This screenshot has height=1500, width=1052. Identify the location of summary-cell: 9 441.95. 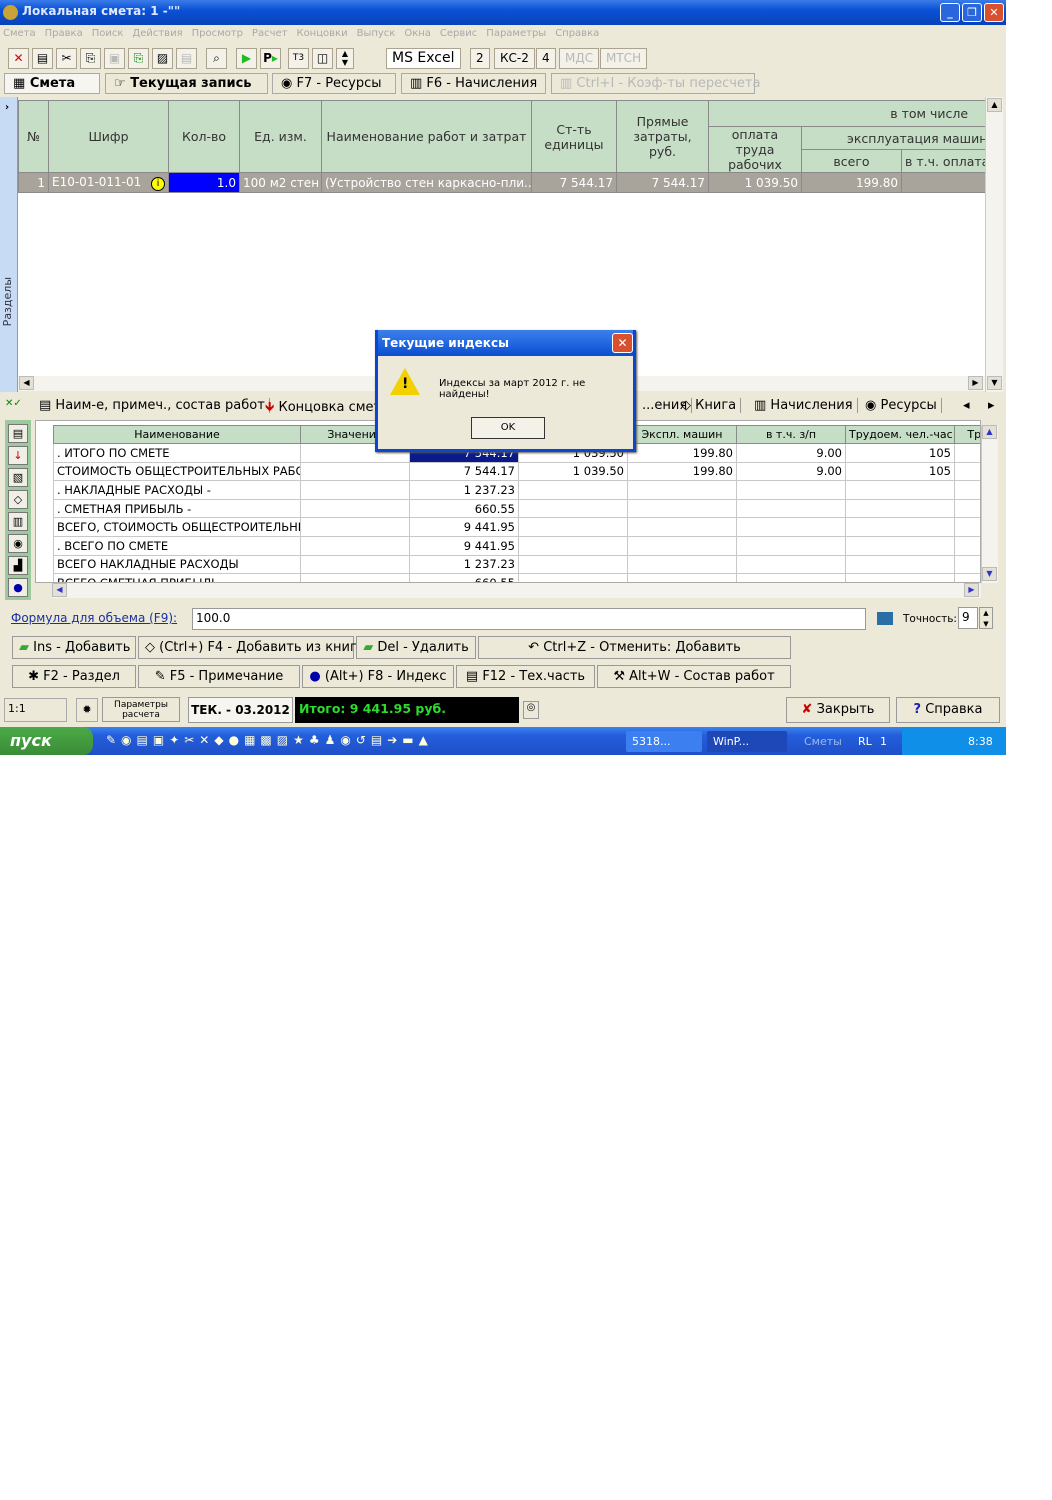
(464, 527).